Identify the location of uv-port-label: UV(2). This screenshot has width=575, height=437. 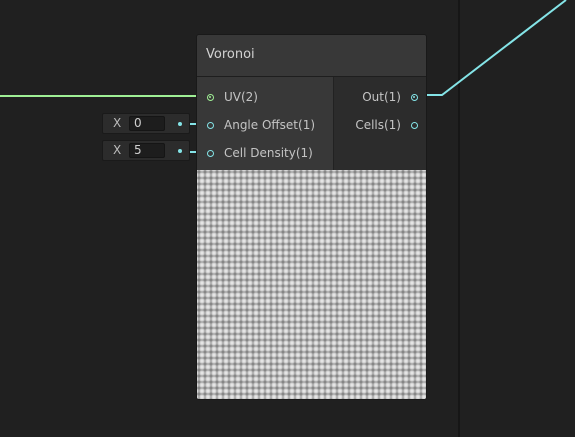
(241, 97).